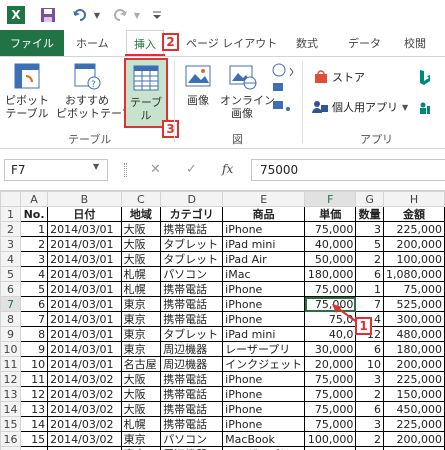 This screenshot has height=450, width=445. I want to click on table-cell: 4, so click(34, 274).